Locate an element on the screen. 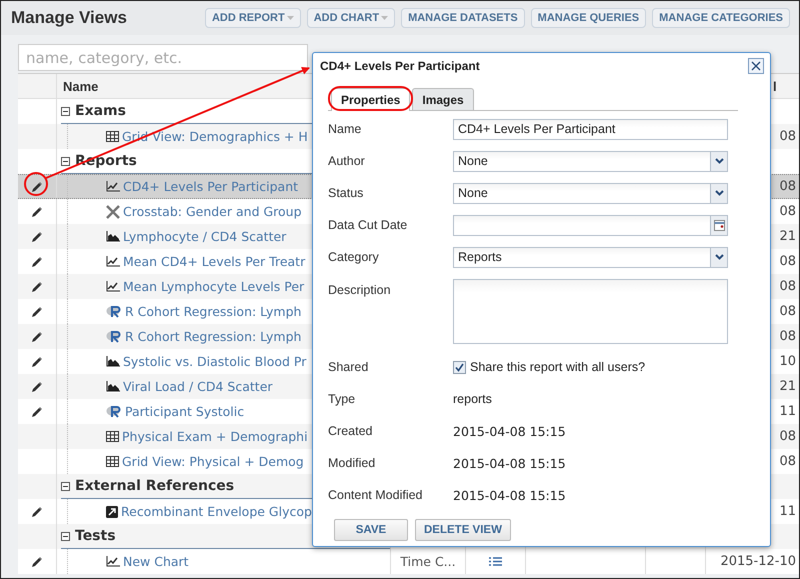  toolbar-button: ADD REPORT is located at coordinates (252, 18).